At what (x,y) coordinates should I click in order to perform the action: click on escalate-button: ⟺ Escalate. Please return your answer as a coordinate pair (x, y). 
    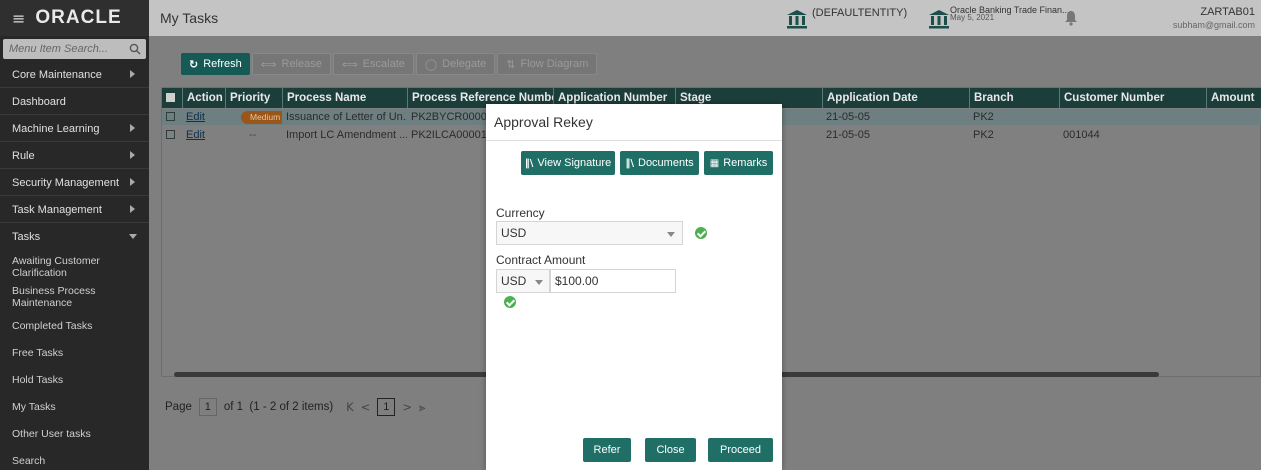
    Looking at the image, I should click on (373, 64).